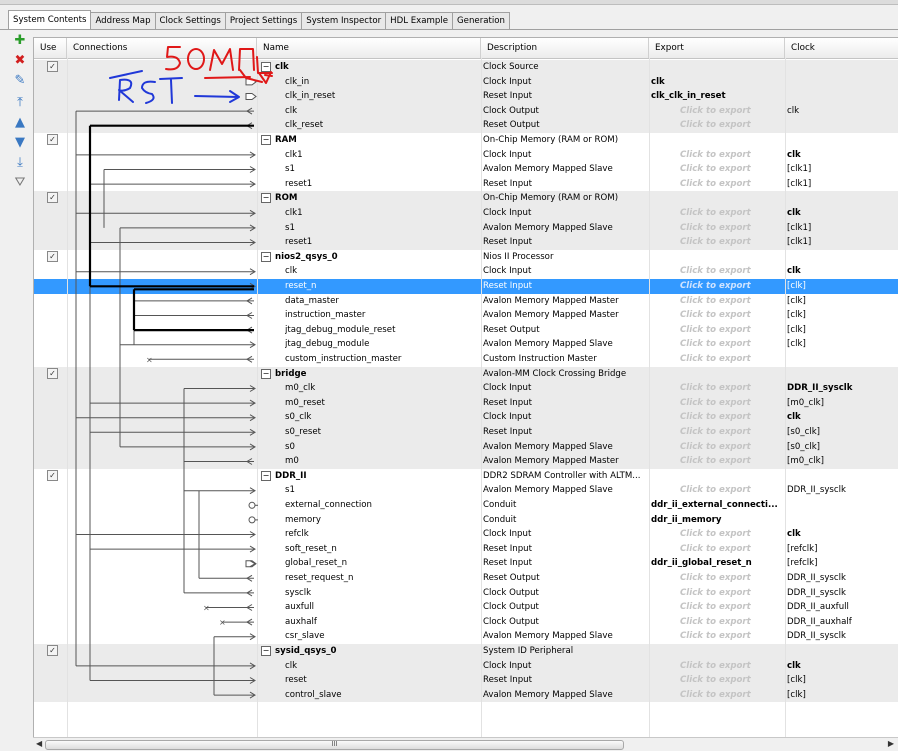 This screenshot has height=751, width=898. Describe the element at coordinates (20, 61) in the screenshot. I see `remove-icon: ✖` at that location.